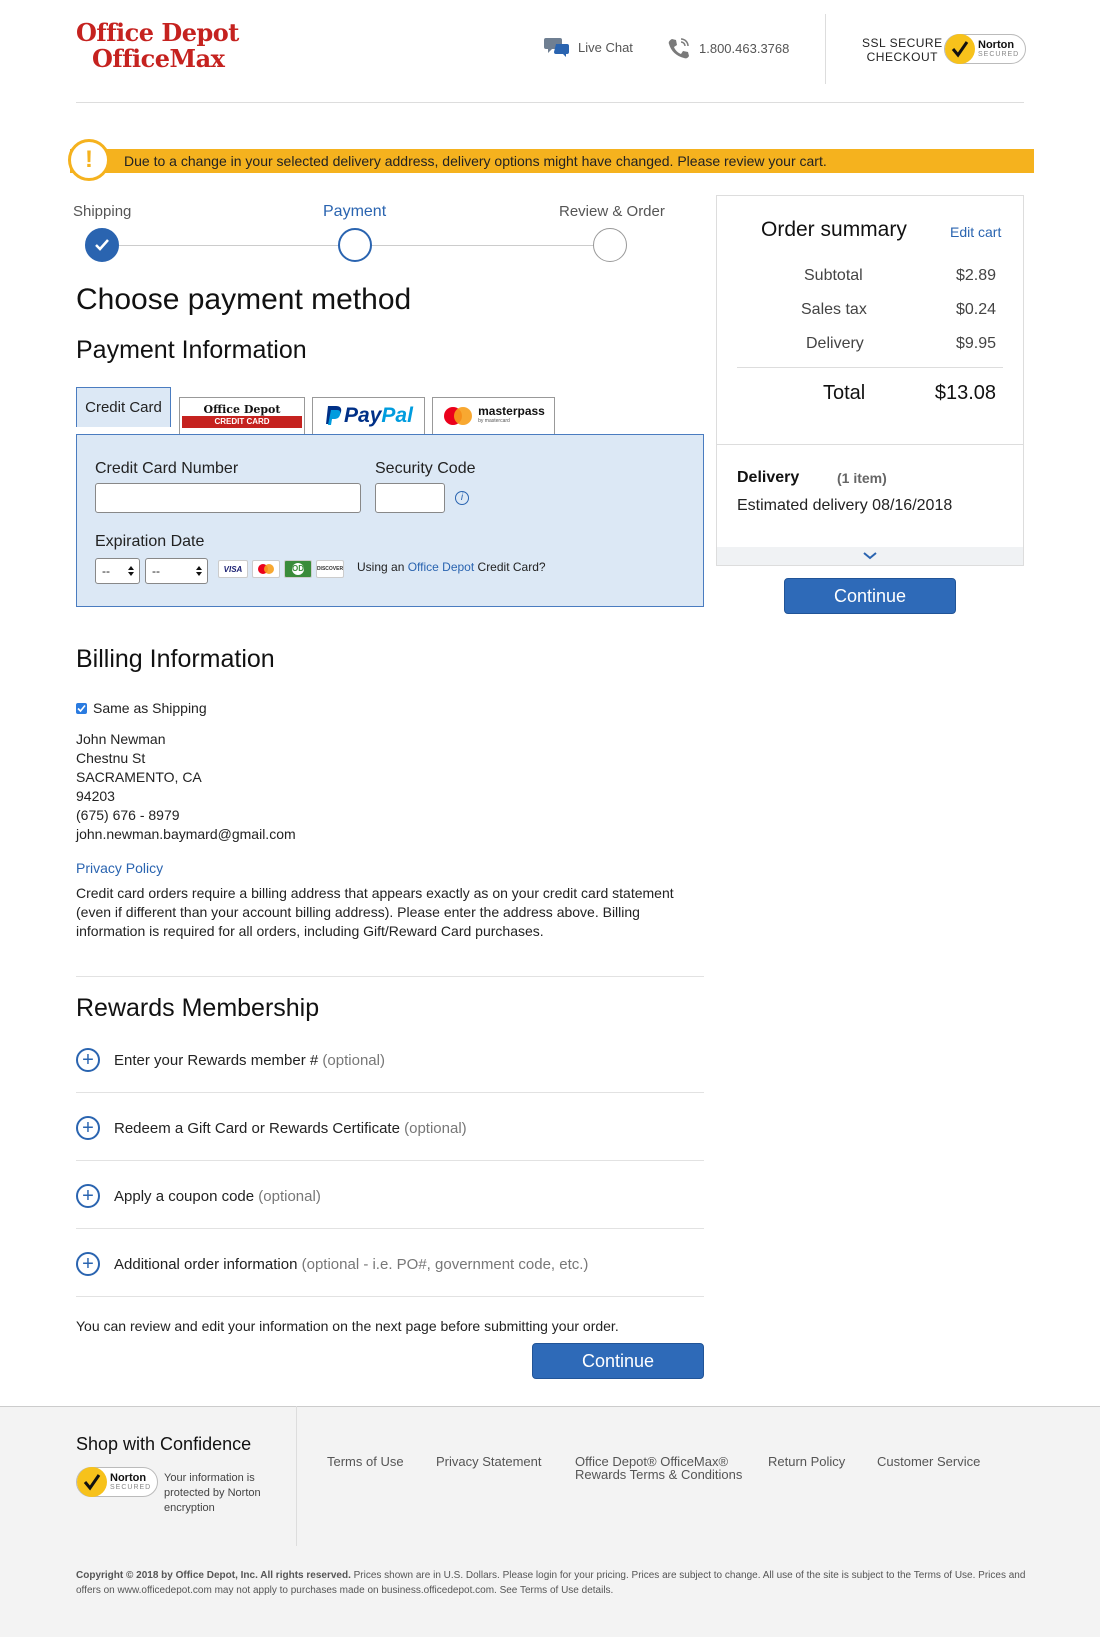 The image size is (1100, 1637). I want to click on live-chat-link: Live Chat, so click(588, 47).